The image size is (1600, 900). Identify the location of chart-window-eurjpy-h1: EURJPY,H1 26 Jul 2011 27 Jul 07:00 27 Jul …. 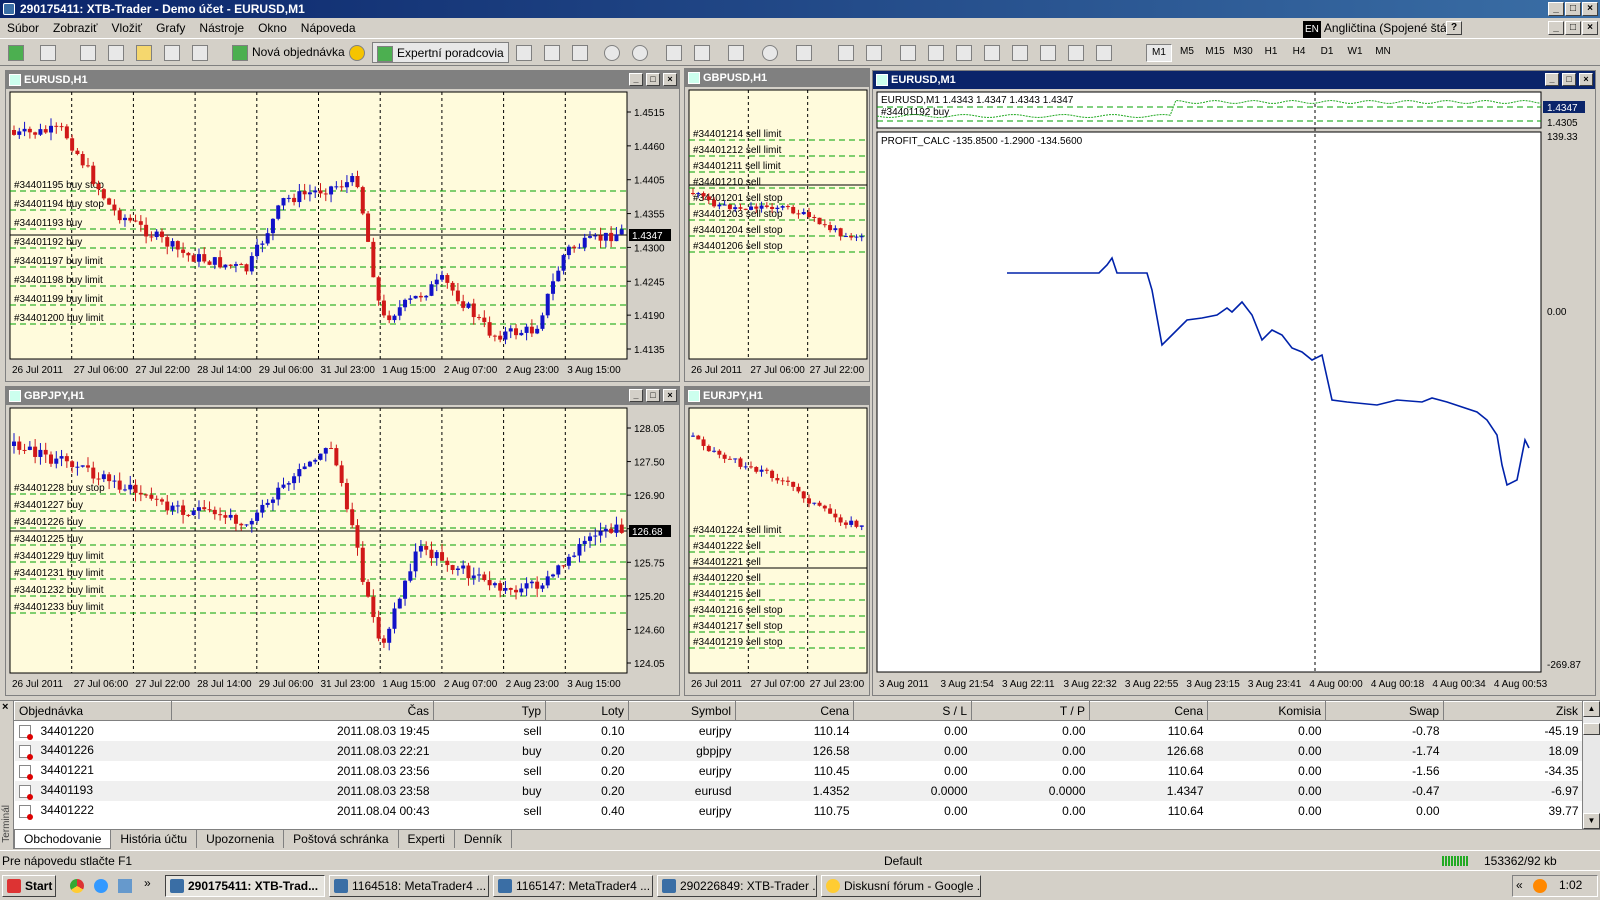
(777, 541).